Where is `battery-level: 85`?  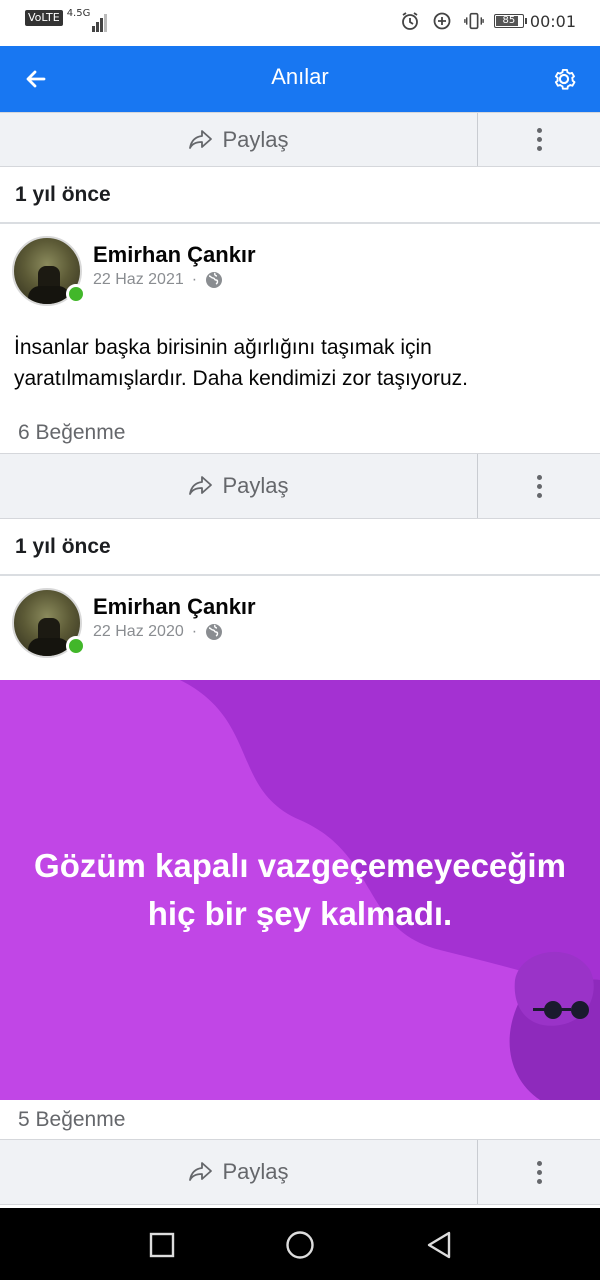
battery-level: 85 is located at coordinates (509, 20).